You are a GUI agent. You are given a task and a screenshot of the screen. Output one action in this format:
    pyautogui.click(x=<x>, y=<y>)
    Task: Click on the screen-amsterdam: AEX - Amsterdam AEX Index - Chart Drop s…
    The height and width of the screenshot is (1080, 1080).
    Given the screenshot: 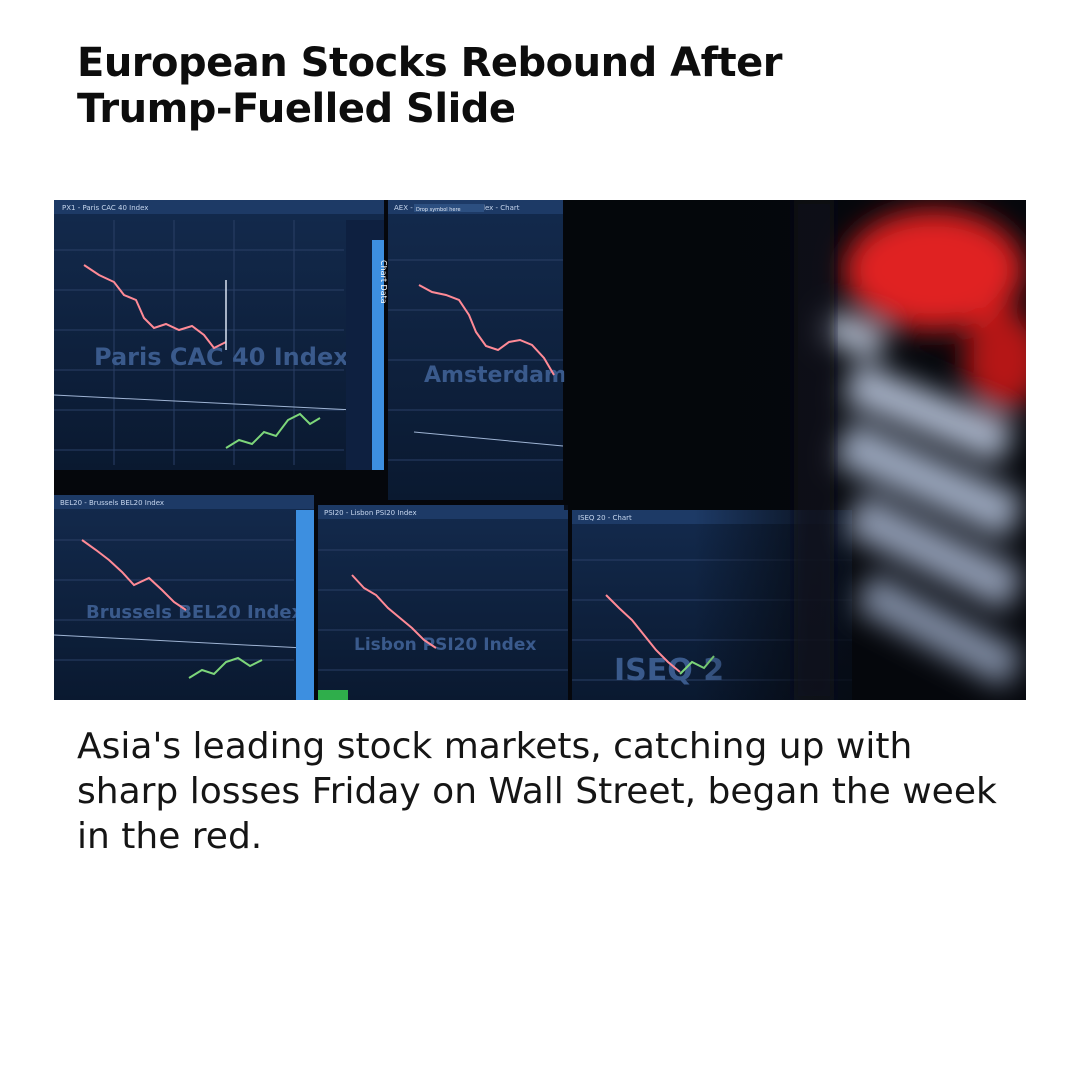 What is the action you would take?
    pyautogui.click(x=477, y=350)
    